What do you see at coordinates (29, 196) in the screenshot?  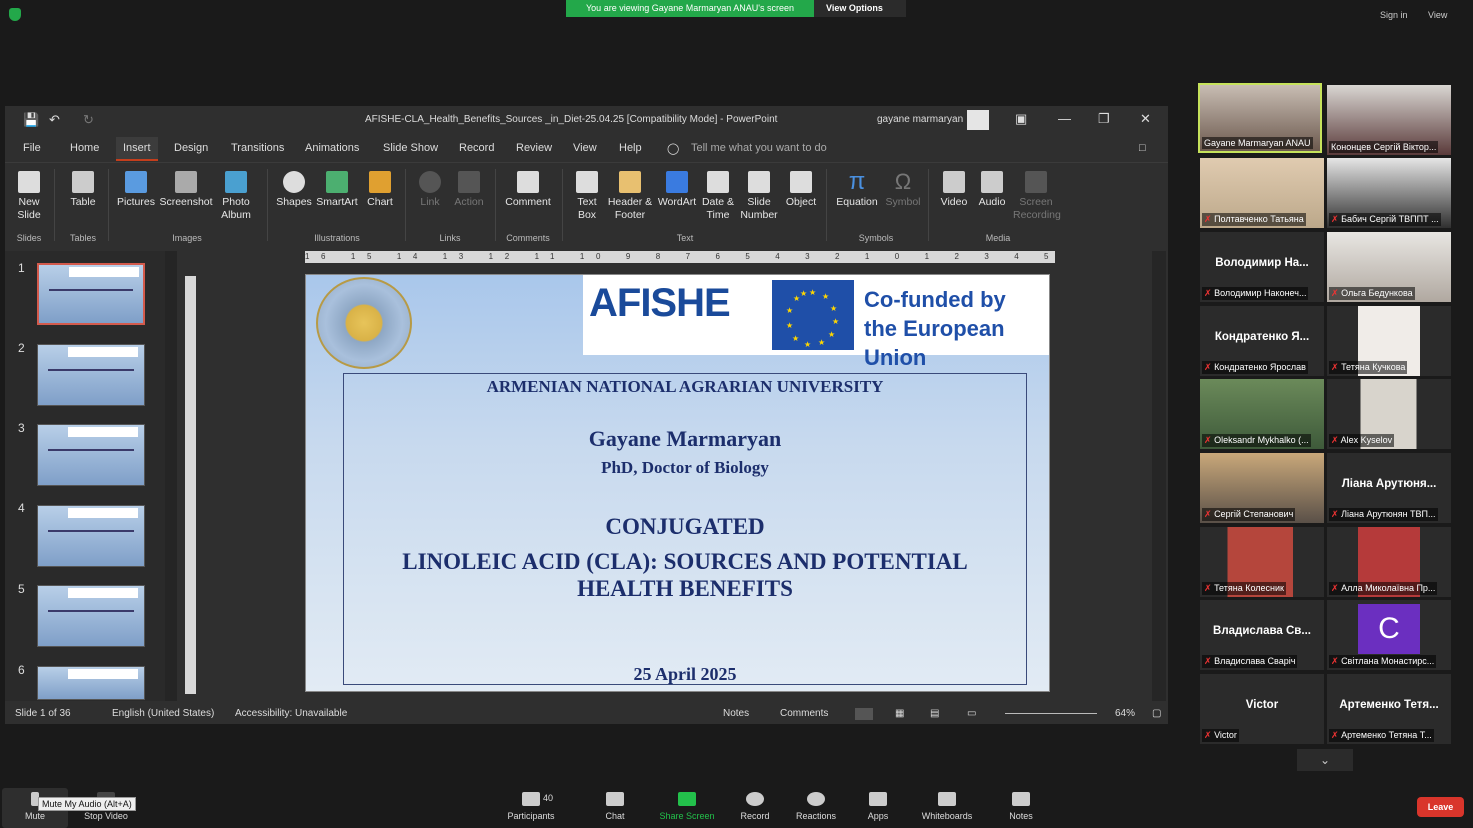 I see `new-slide-button: New Slide` at bounding box center [29, 196].